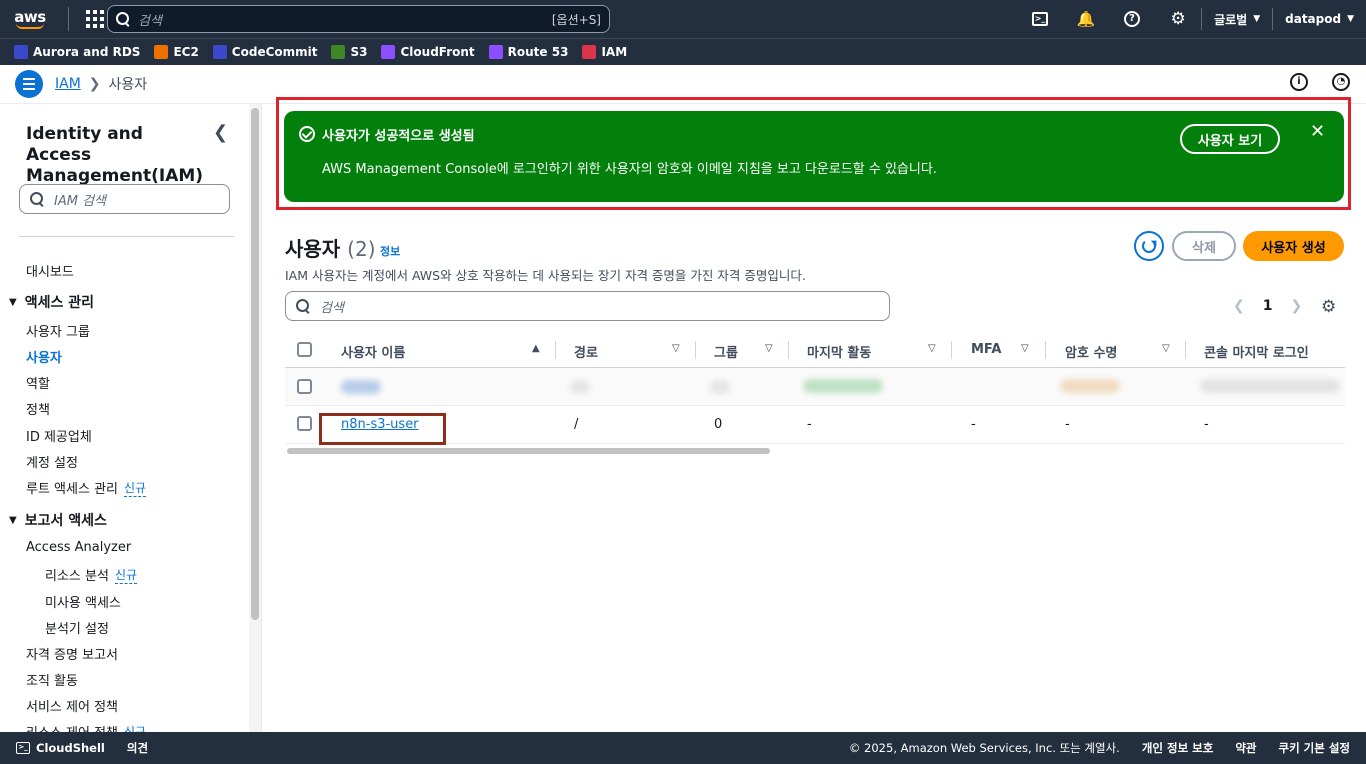 The image size is (1366, 764). I want to click on refresh-button, so click(1149, 246).